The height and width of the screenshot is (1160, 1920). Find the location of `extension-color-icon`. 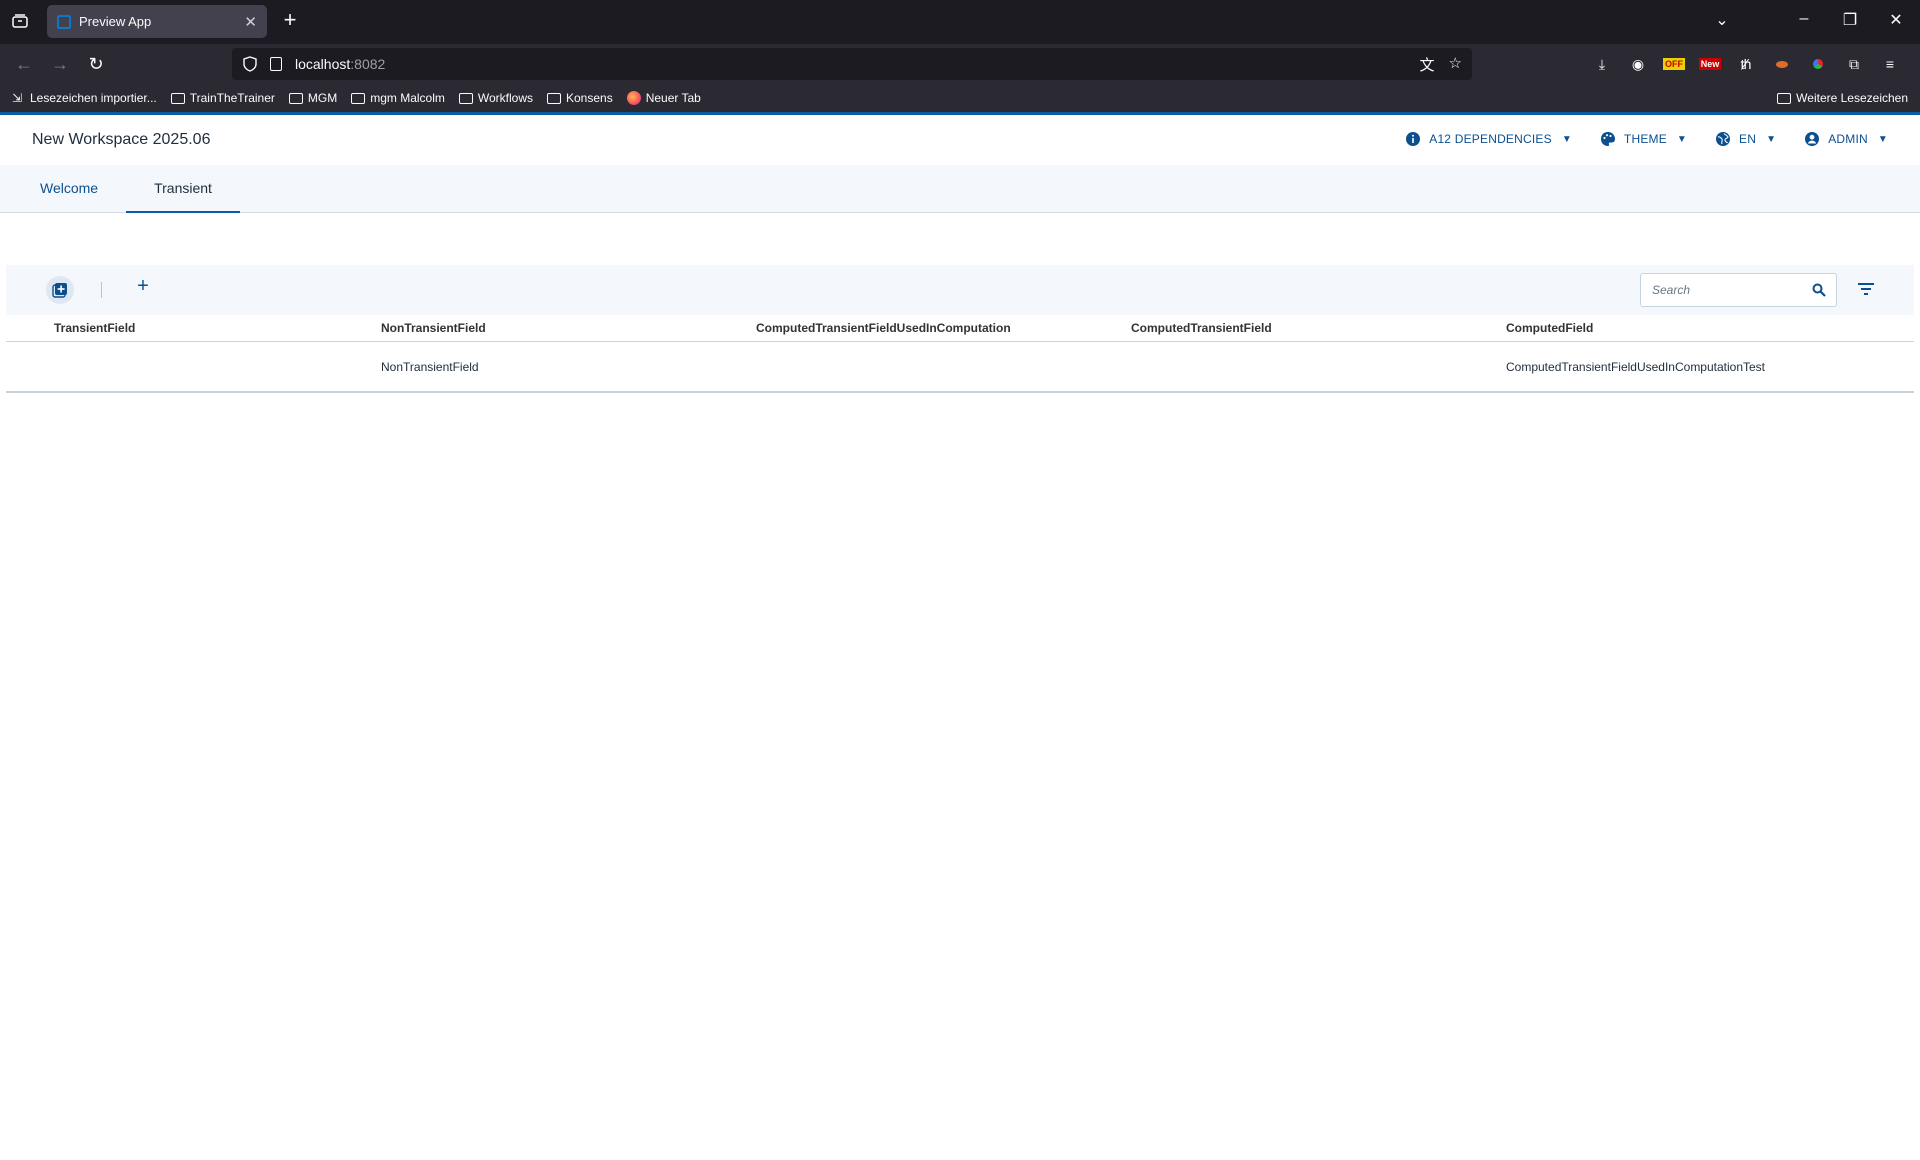

extension-color-icon is located at coordinates (1818, 64).